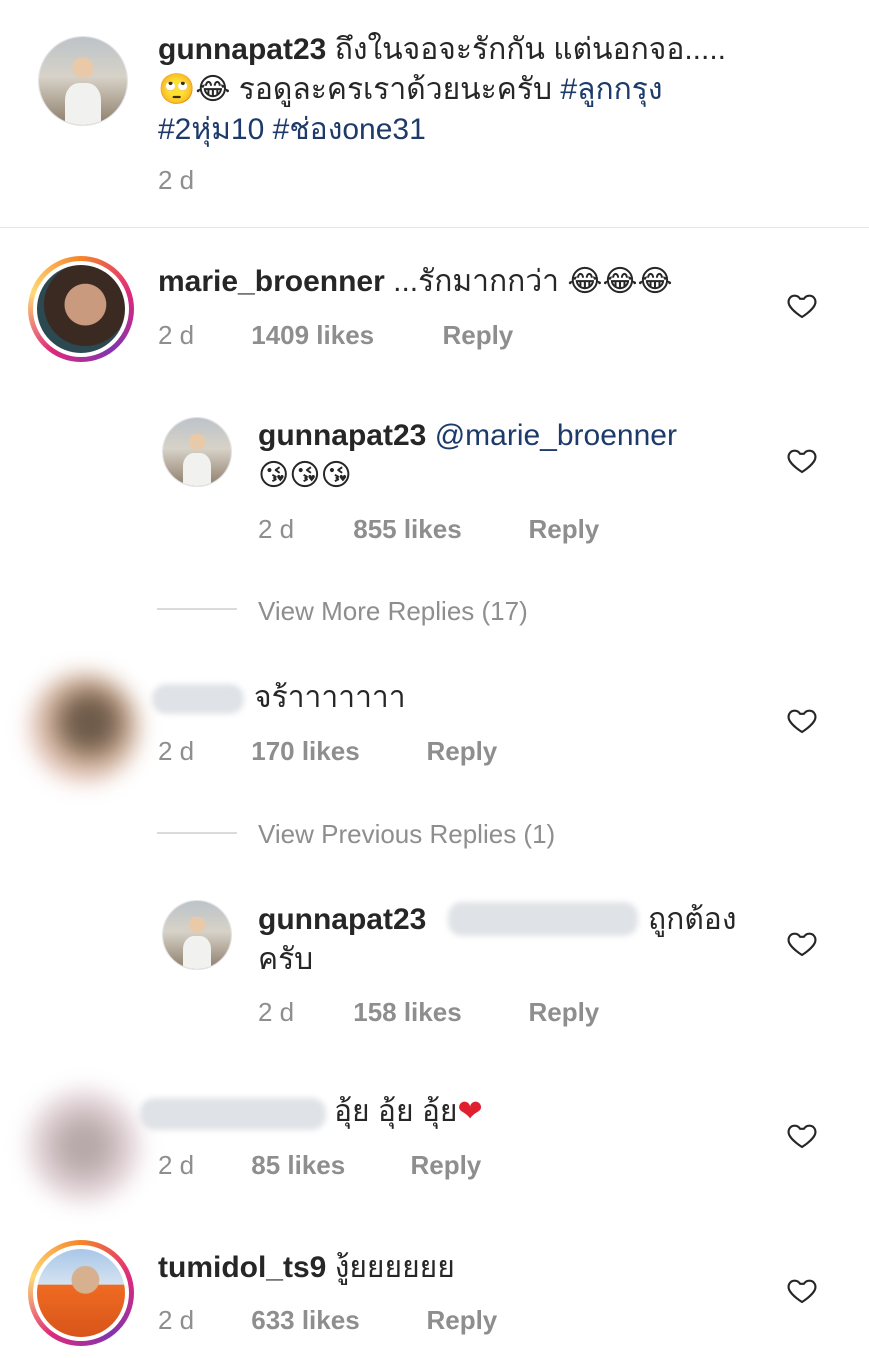 The width and height of the screenshot is (869, 1358). Describe the element at coordinates (349, 129) in the screenshot. I see `hashtag-3: #ช่องone31` at that location.